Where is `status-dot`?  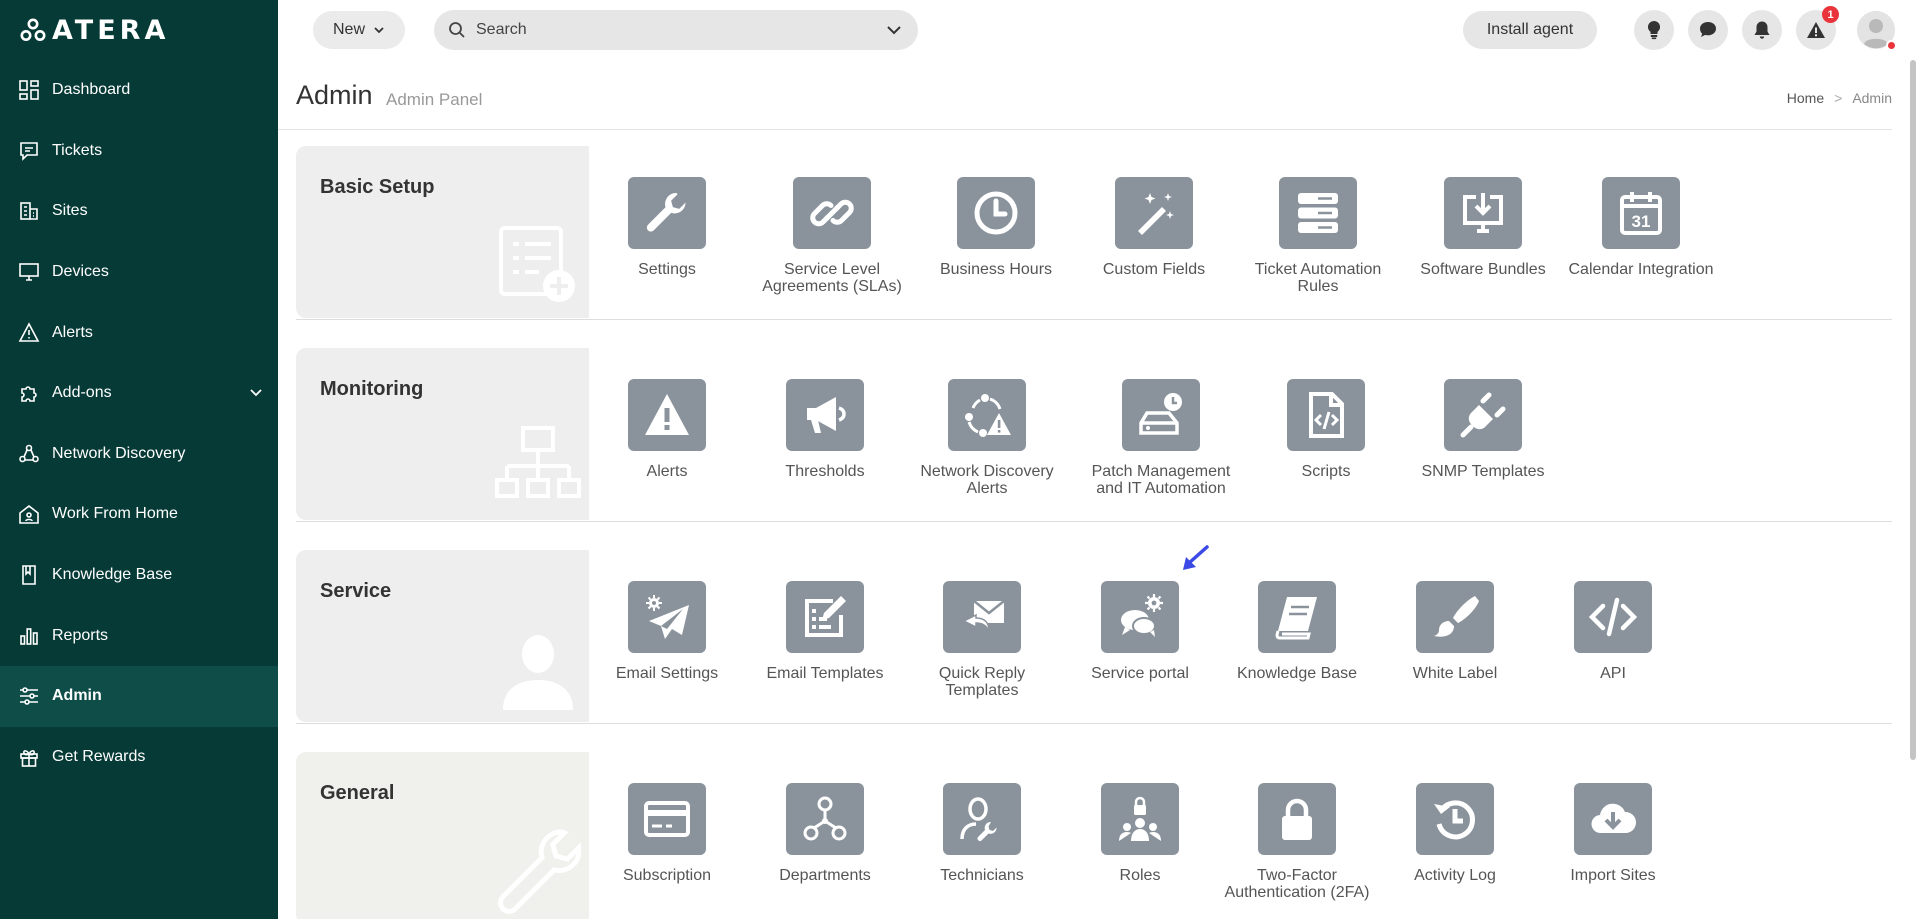 status-dot is located at coordinates (1891, 45).